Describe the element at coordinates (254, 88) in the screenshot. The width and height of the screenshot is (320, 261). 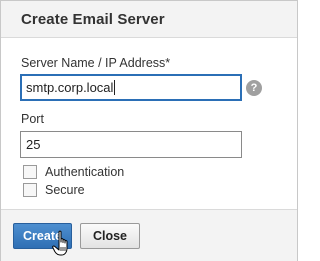
I see `help-icon: ?` at that location.